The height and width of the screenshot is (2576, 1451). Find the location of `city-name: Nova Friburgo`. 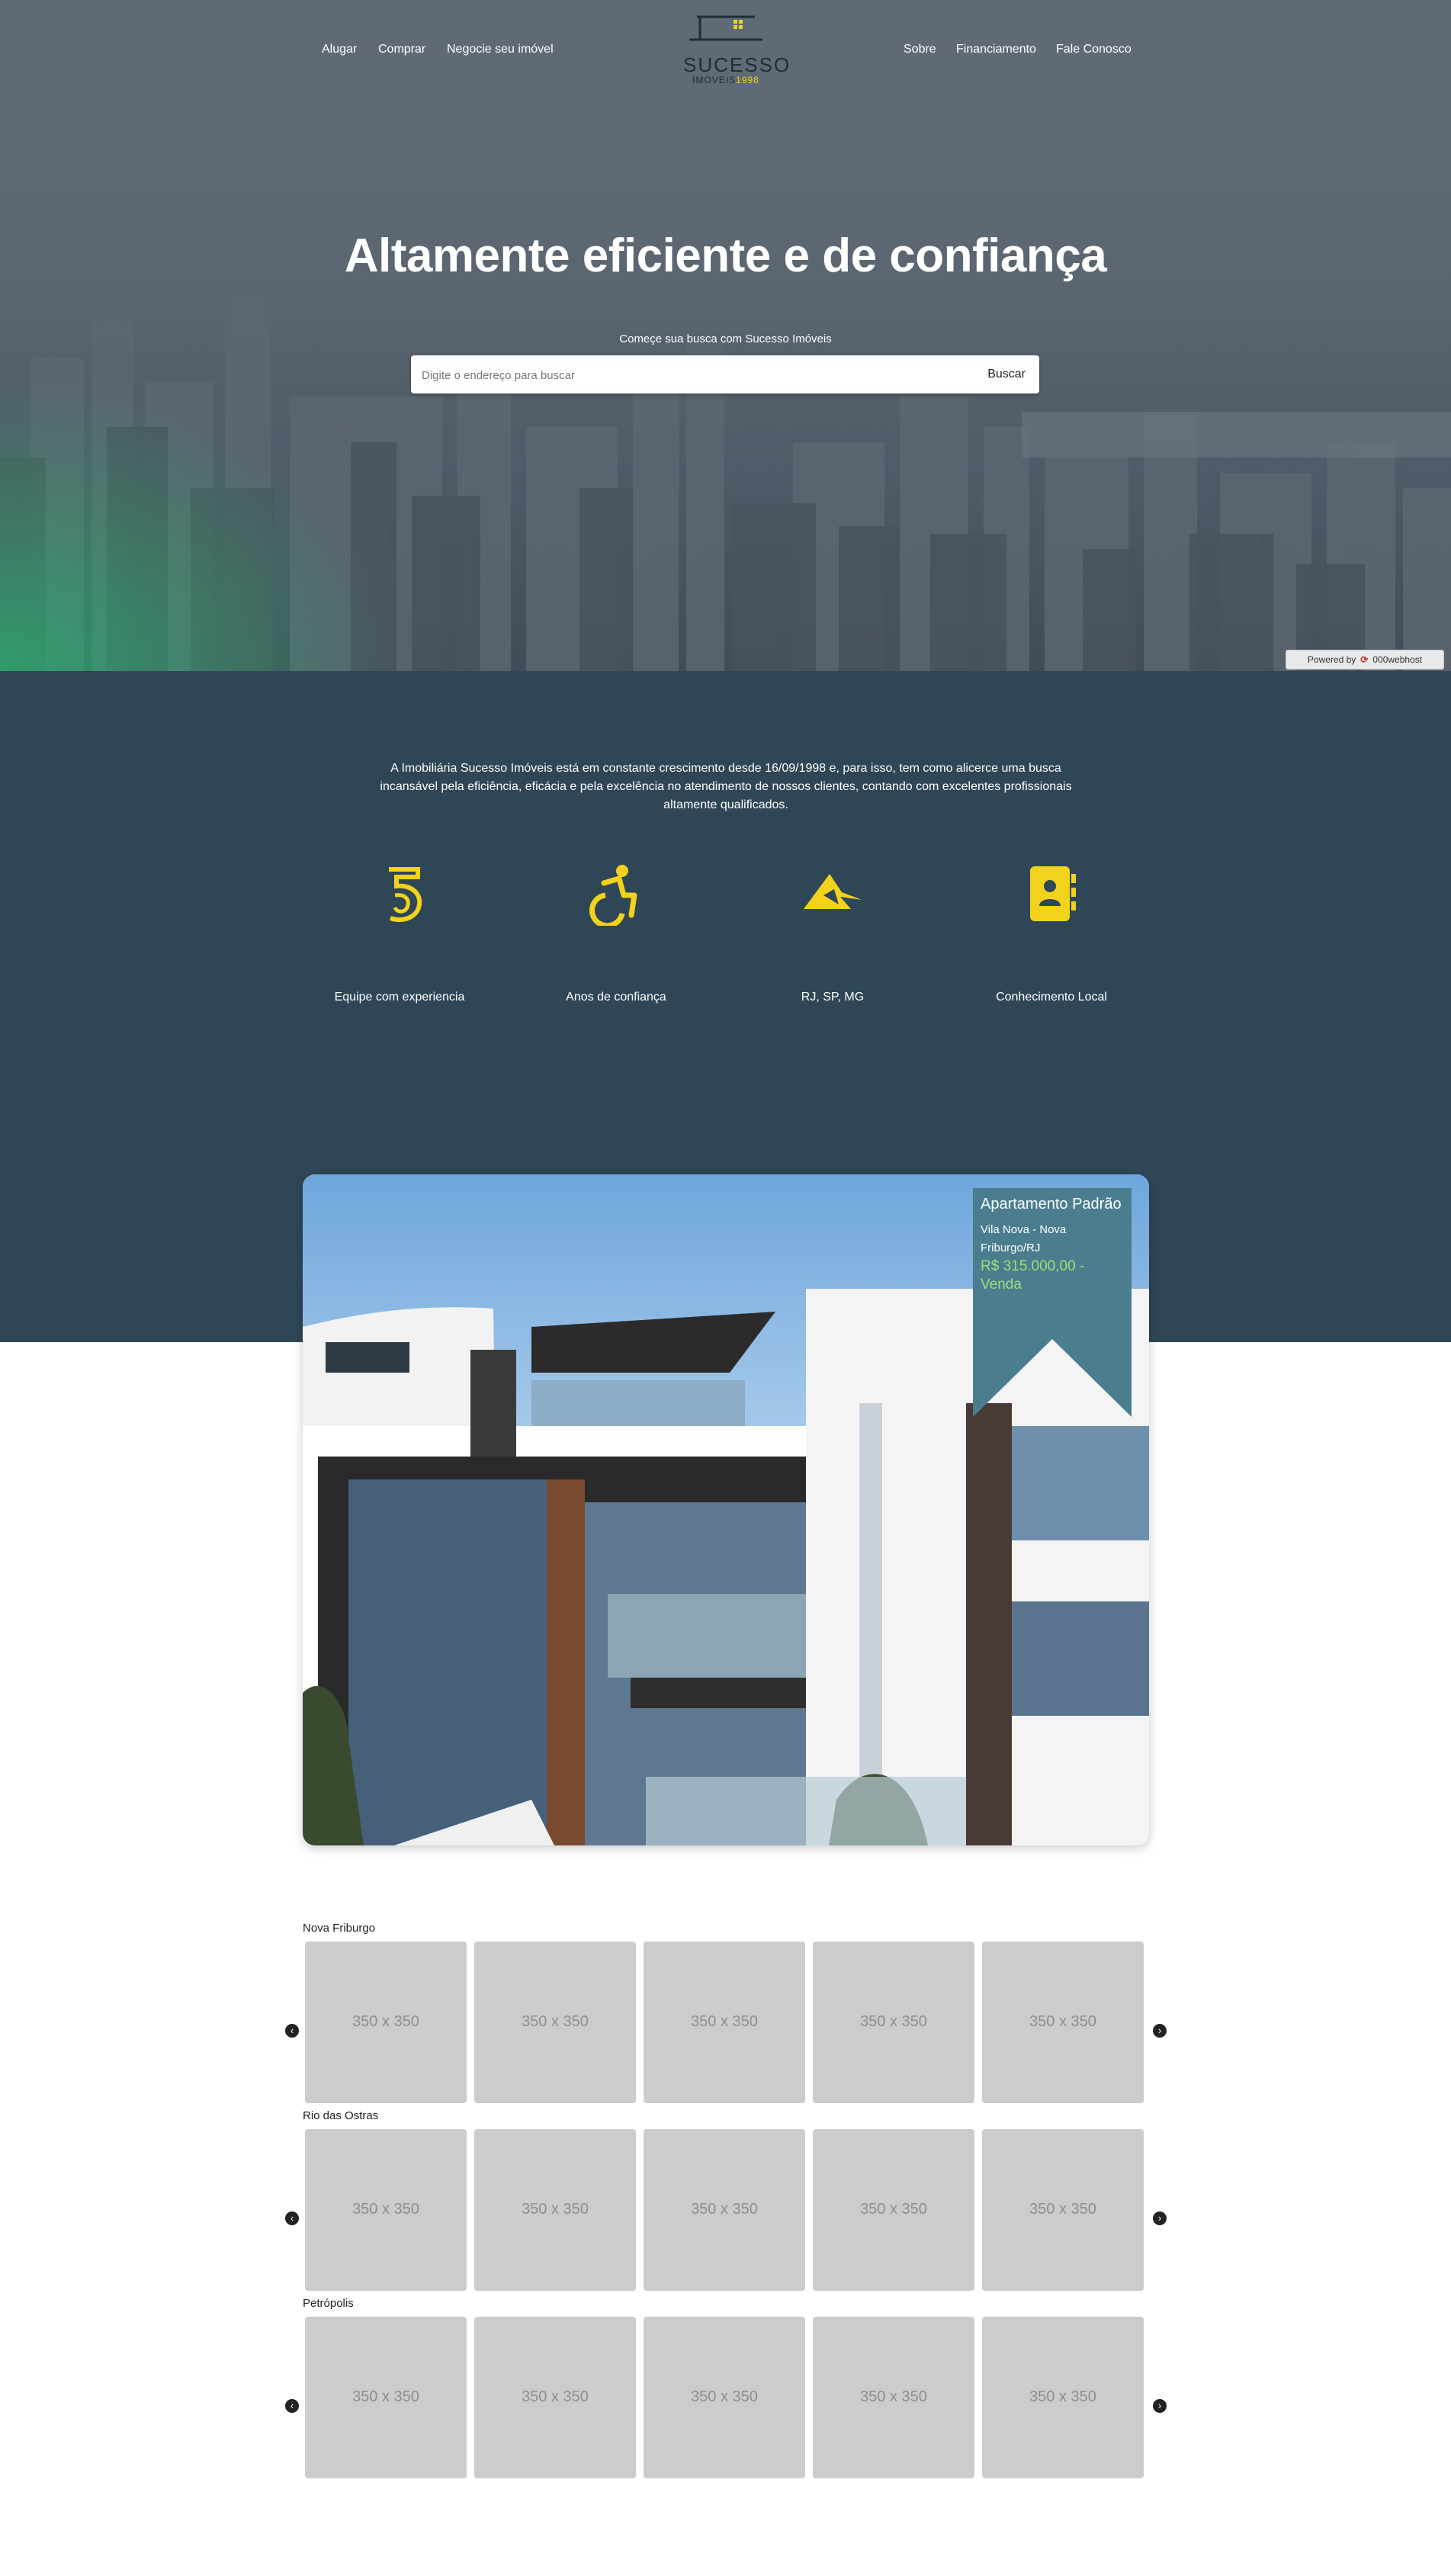

city-name: Nova Friburgo is located at coordinates (339, 1928).